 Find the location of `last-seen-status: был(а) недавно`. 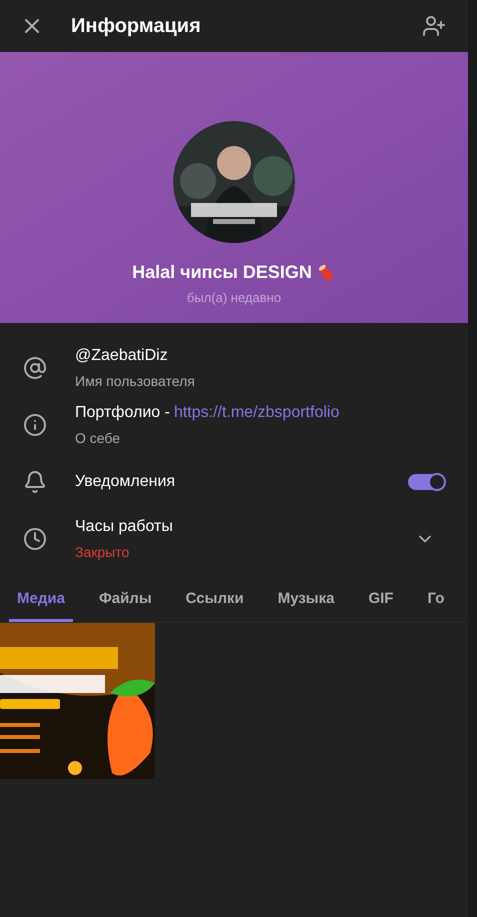

last-seen-status: был(а) недавно is located at coordinates (234, 298).